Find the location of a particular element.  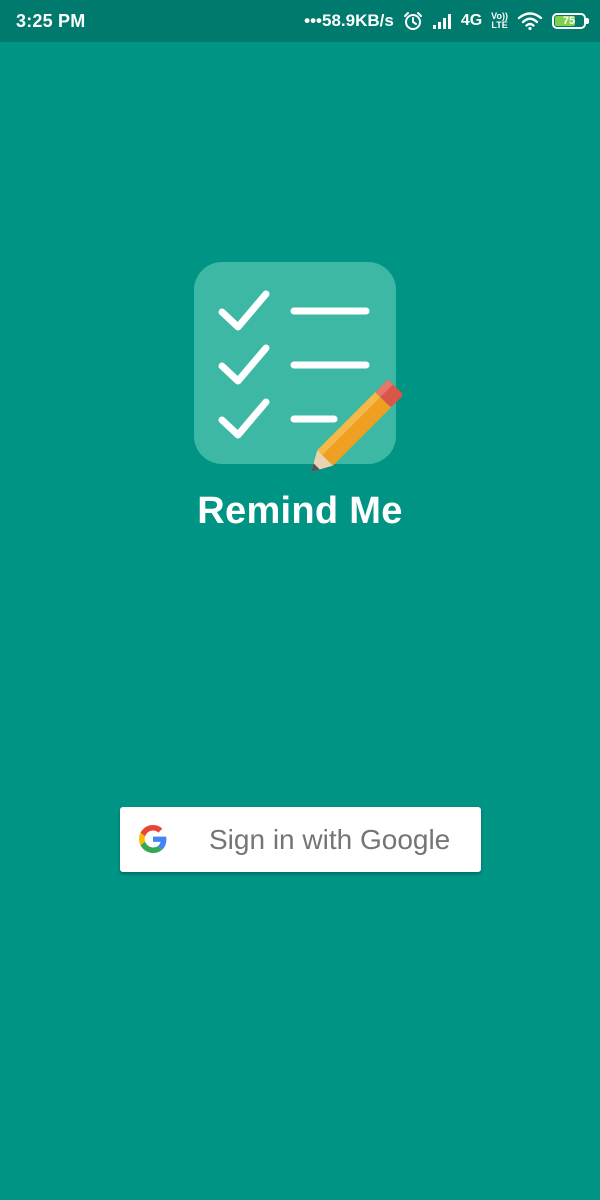

checklist-pencil-icon is located at coordinates (304, 372).